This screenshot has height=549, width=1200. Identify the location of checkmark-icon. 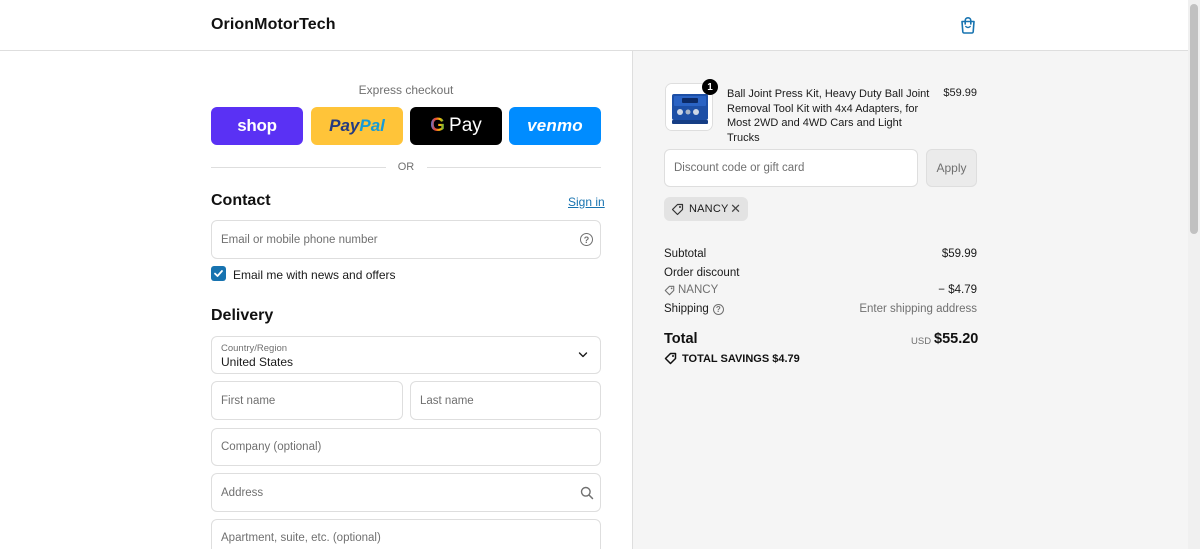
(218, 273).